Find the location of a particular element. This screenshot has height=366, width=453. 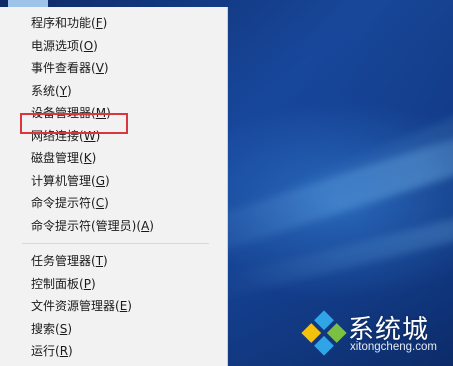

menu-item-command-prompt: 命令提示符(C) is located at coordinates (113, 203).